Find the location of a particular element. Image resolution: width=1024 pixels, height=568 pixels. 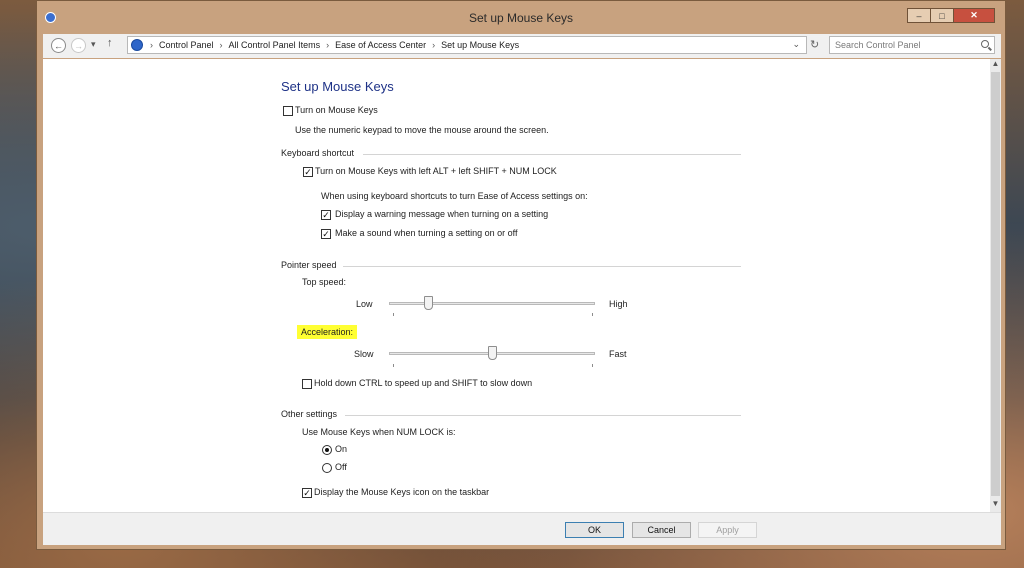

shortcut-checkbox: ✓ is located at coordinates (308, 172).